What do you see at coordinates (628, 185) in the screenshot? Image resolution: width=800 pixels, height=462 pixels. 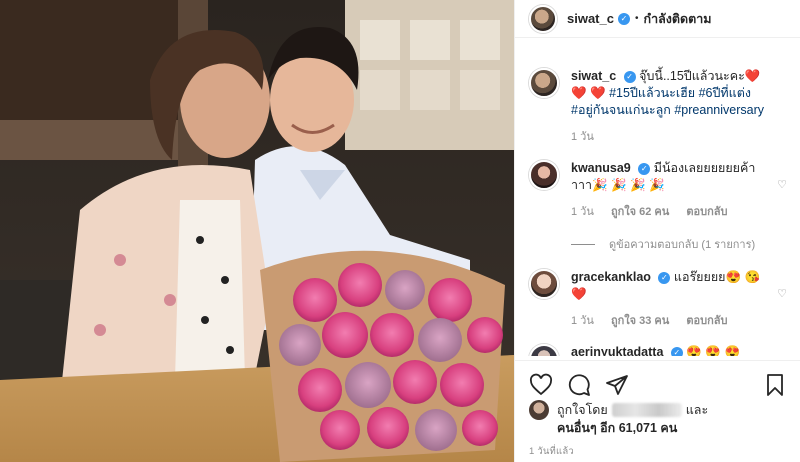 I see `comment-emojis: 🎉 🎉 🎉 🎉` at bounding box center [628, 185].